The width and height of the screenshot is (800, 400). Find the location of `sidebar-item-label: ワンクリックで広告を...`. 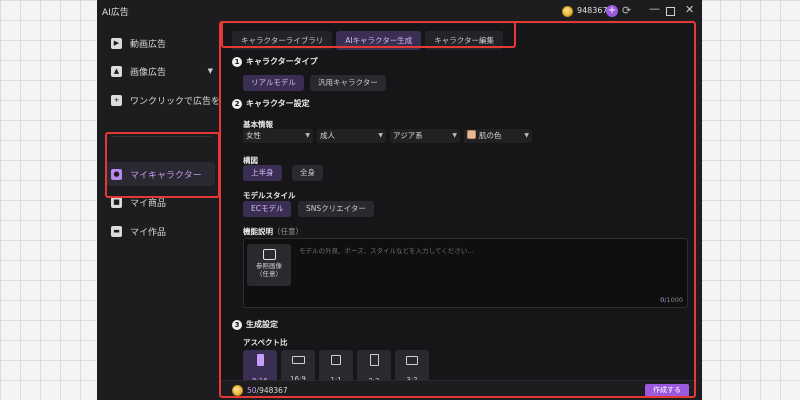

sidebar-item-label: ワンクリックで広告を... is located at coordinates (179, 101).